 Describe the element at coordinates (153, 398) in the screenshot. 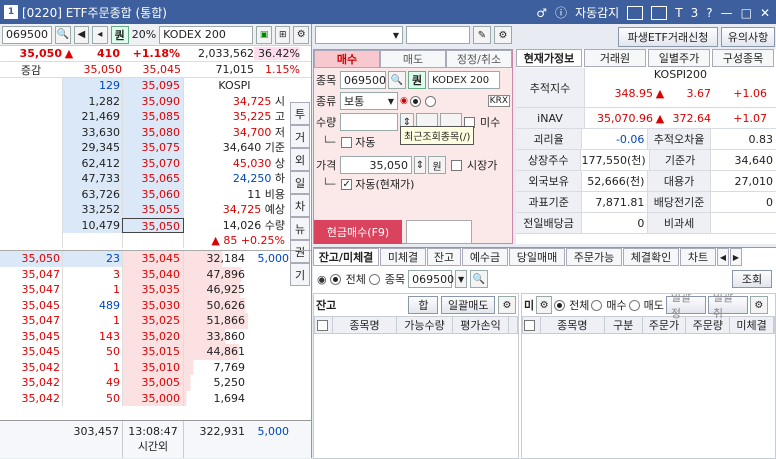

I see `bid-price: 35,000` at that location.